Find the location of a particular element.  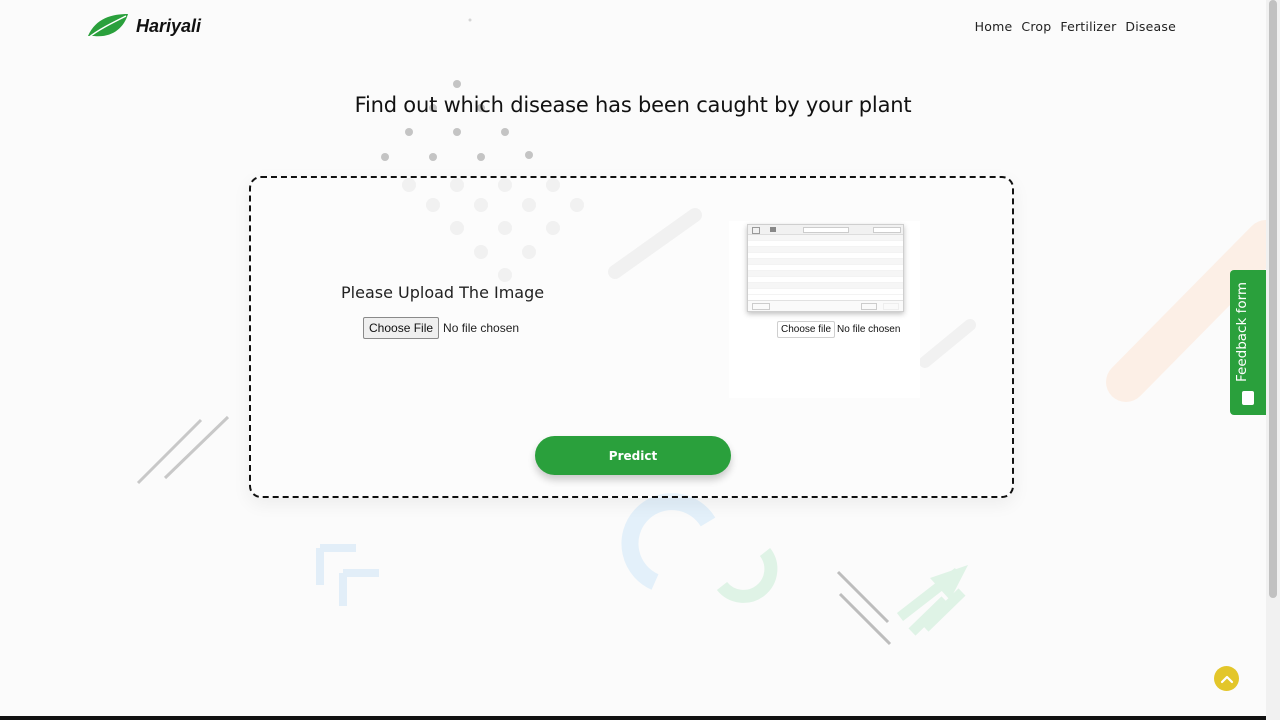

nav-fertilizer: Fertilizer is located at coordinates (1088, 26).